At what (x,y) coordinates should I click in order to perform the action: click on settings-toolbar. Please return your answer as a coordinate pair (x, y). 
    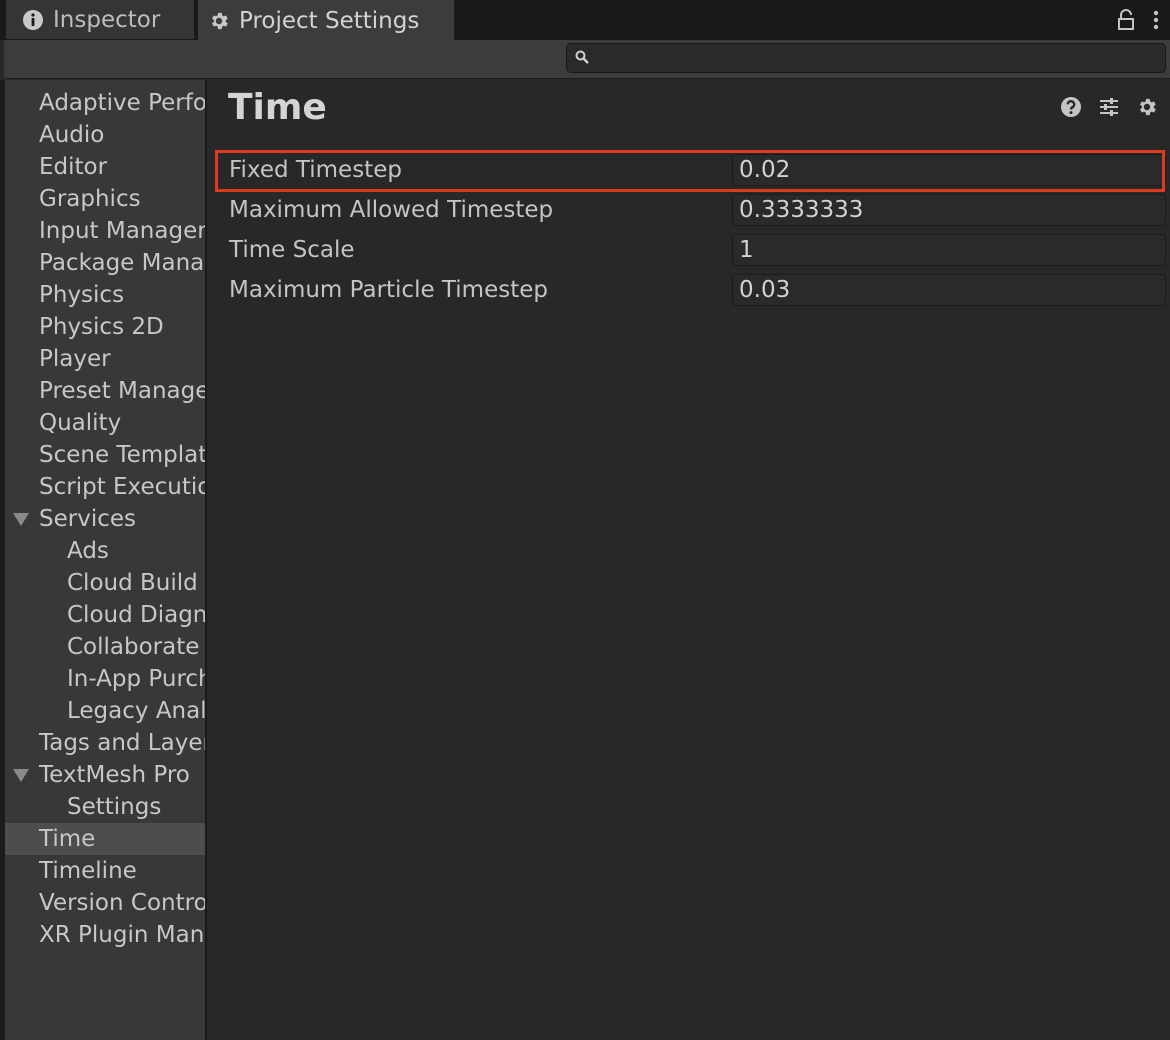
    Looking at the image, I should click on (587, 59).